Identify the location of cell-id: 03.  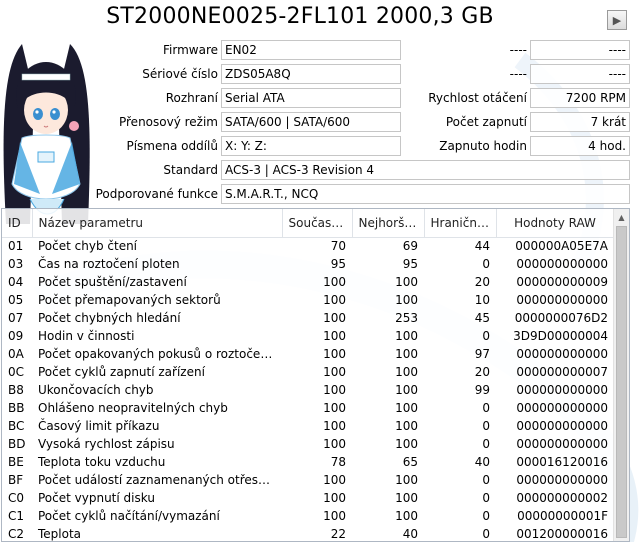
(16, 264).